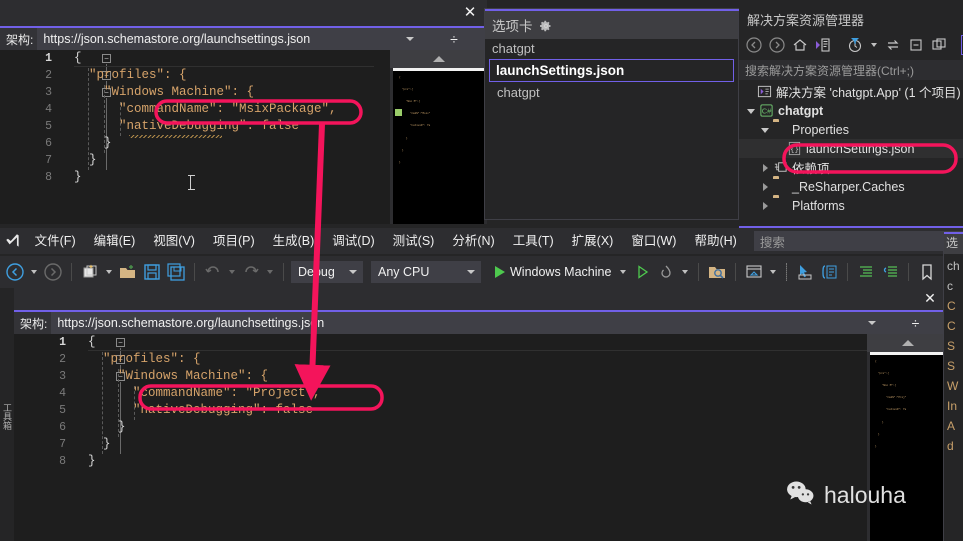 This screenshot has width=963, height=541. Describe the element at coordinates (92, 461) in the screenshot. I see `code-line: }` at that location.